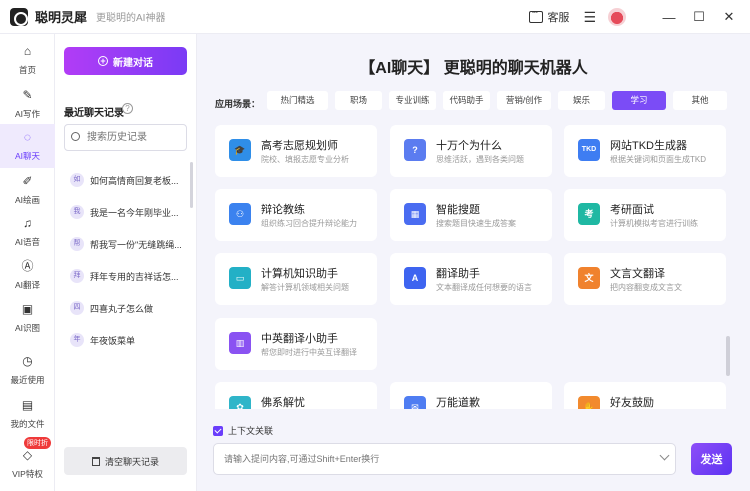 This screenshot has height=491, width=750. Describe the element at coordinates (589, 17) in the screenshot. I see `menu-icon: ☰` at that location.